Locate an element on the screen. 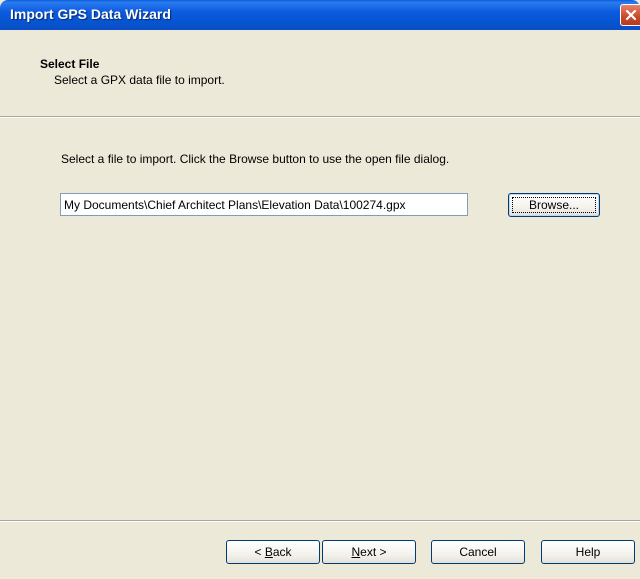 The width and height of the screenshot is (640, 579). window-title: Import GPS Data Wizard is located at coordinates (90, 14).